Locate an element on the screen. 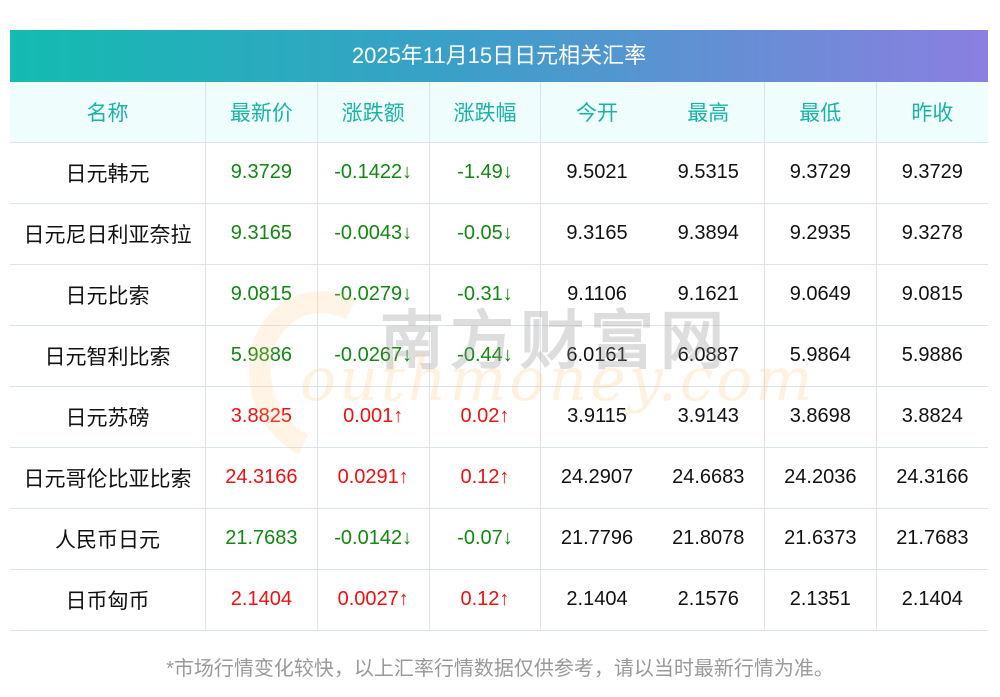 This screenshot has width=1000, height=697. header-price: 最新价 is located at coordinates (261, 112).